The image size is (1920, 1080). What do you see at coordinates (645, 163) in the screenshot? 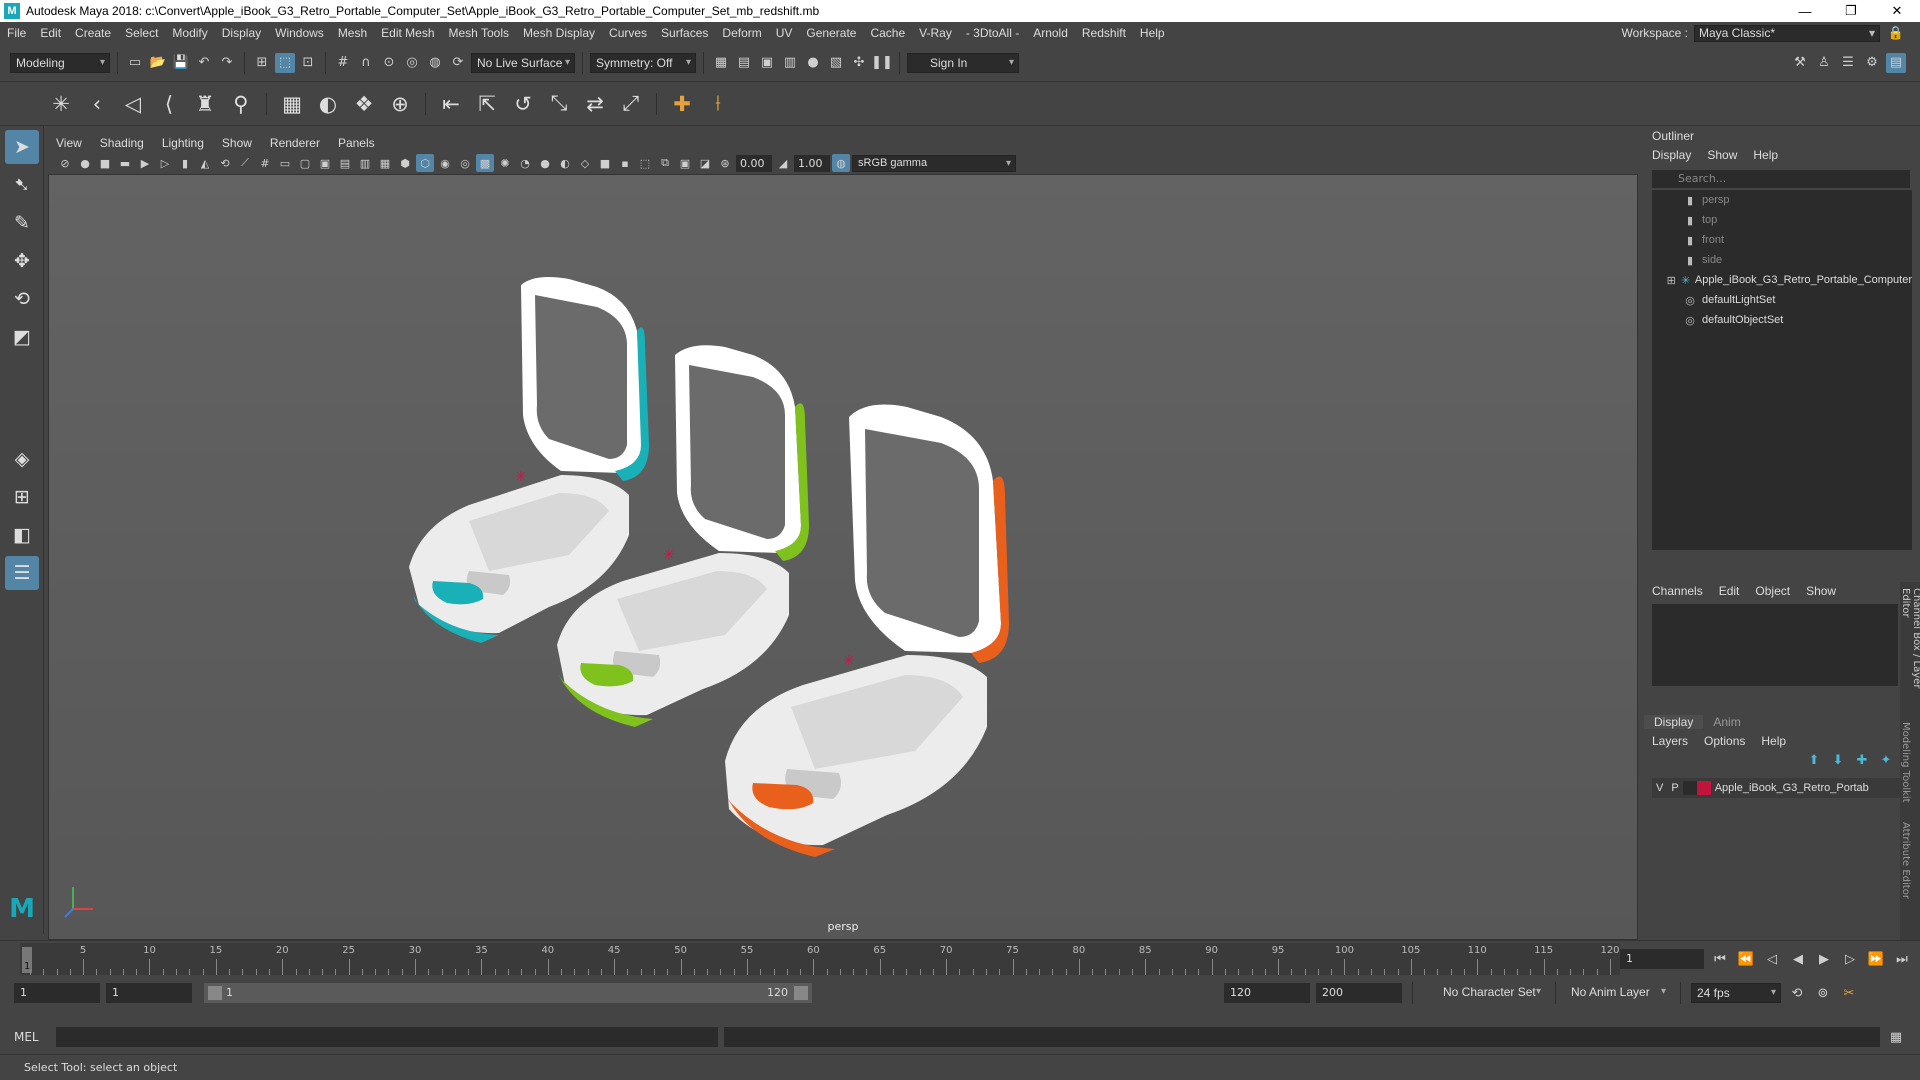
I see `component-icon: ⬚` at bounding box center [645, 163].